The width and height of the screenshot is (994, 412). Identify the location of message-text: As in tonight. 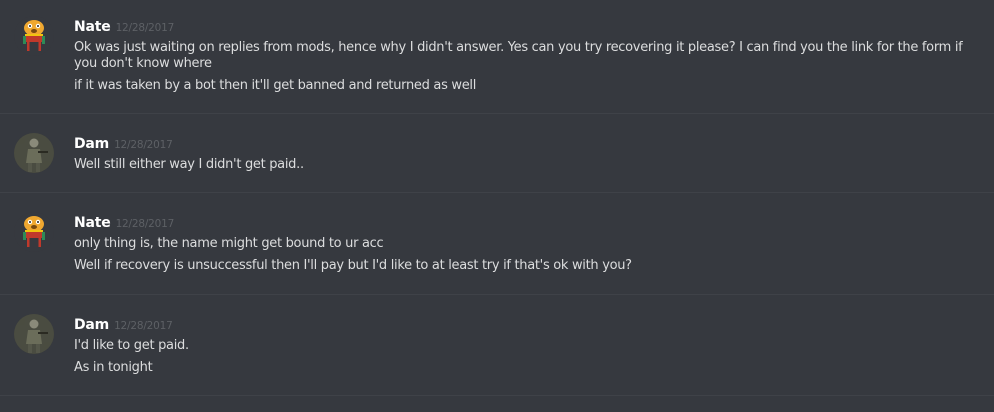
(113, 367).